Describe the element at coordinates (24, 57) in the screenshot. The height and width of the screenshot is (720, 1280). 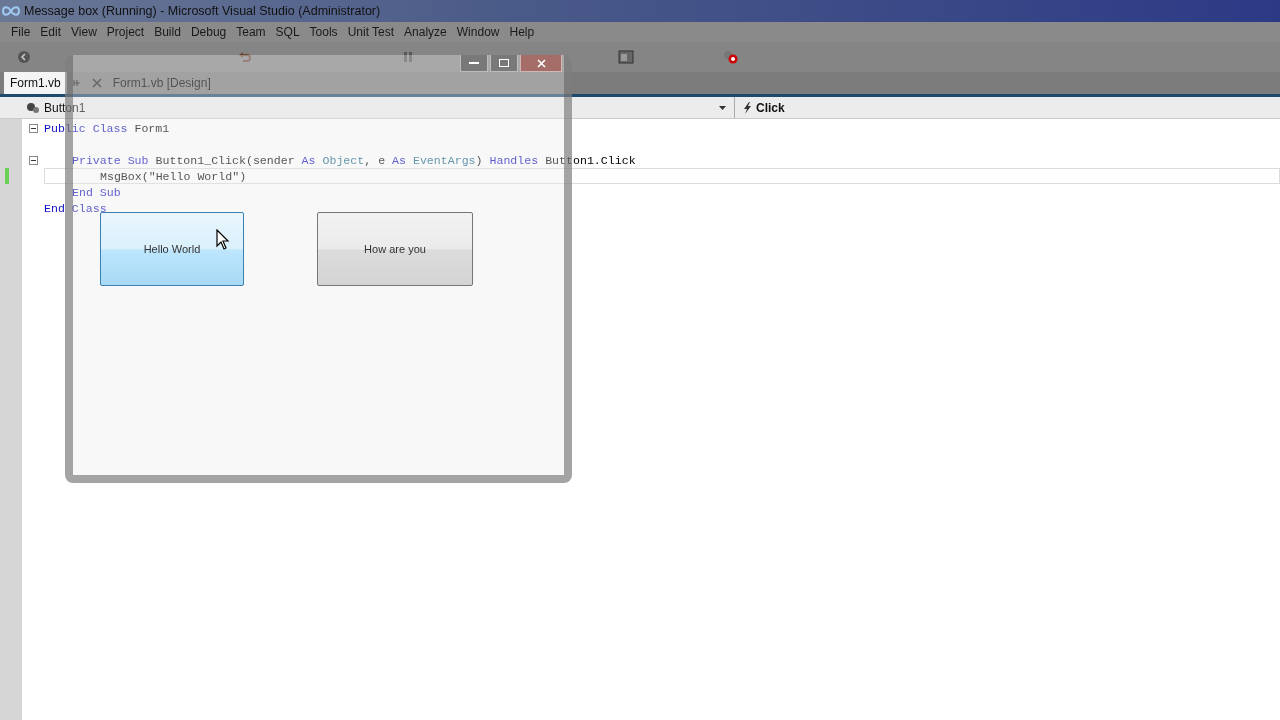
I see `back-icon` at that location.